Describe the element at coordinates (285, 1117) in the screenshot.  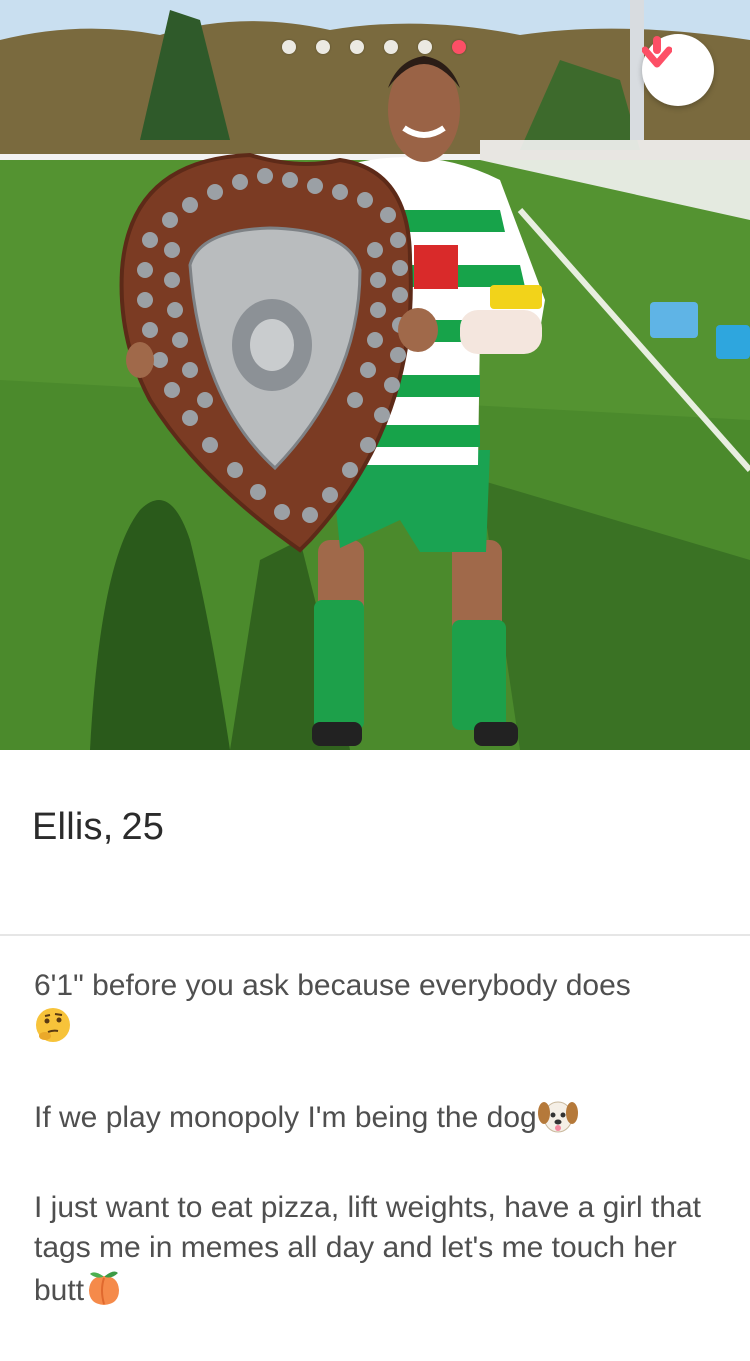
I see `bio-line-2: If we play monopoly I'm being the dog` at that location.